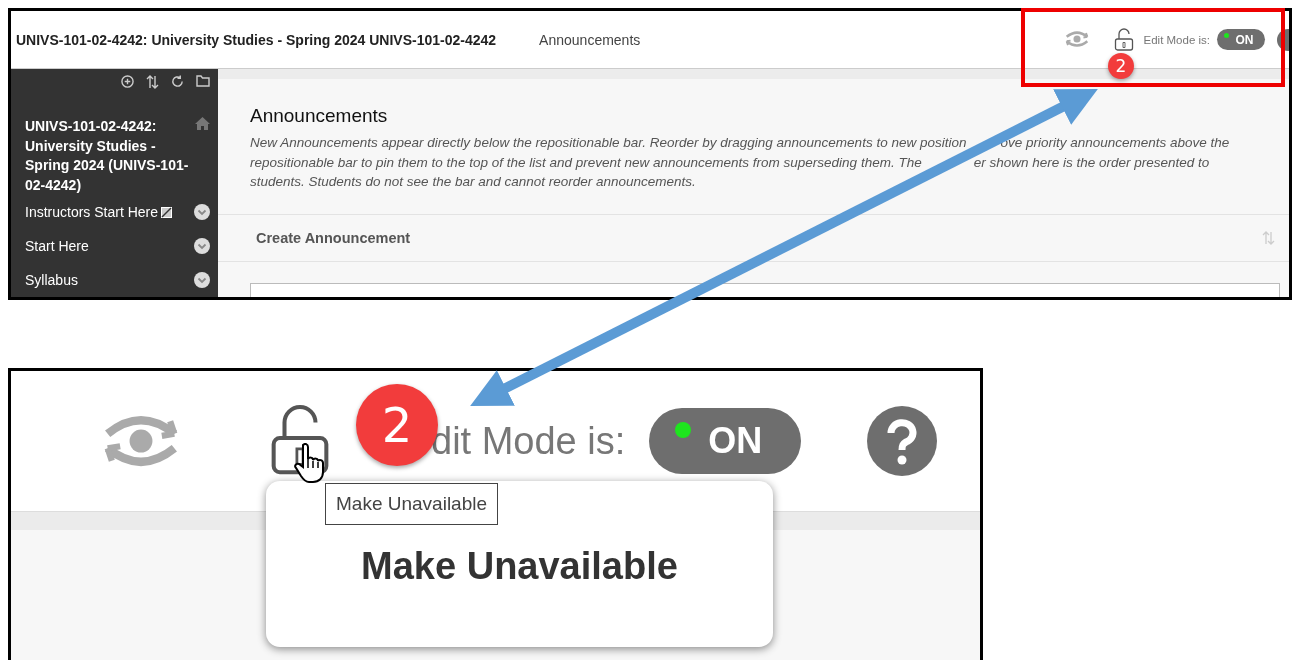 This screenshot has height=660, width=1294. What do you see at coordinates (319, 116) in the screenshot?
I see `page-title: Announcements` at bounding box center [319, 116].